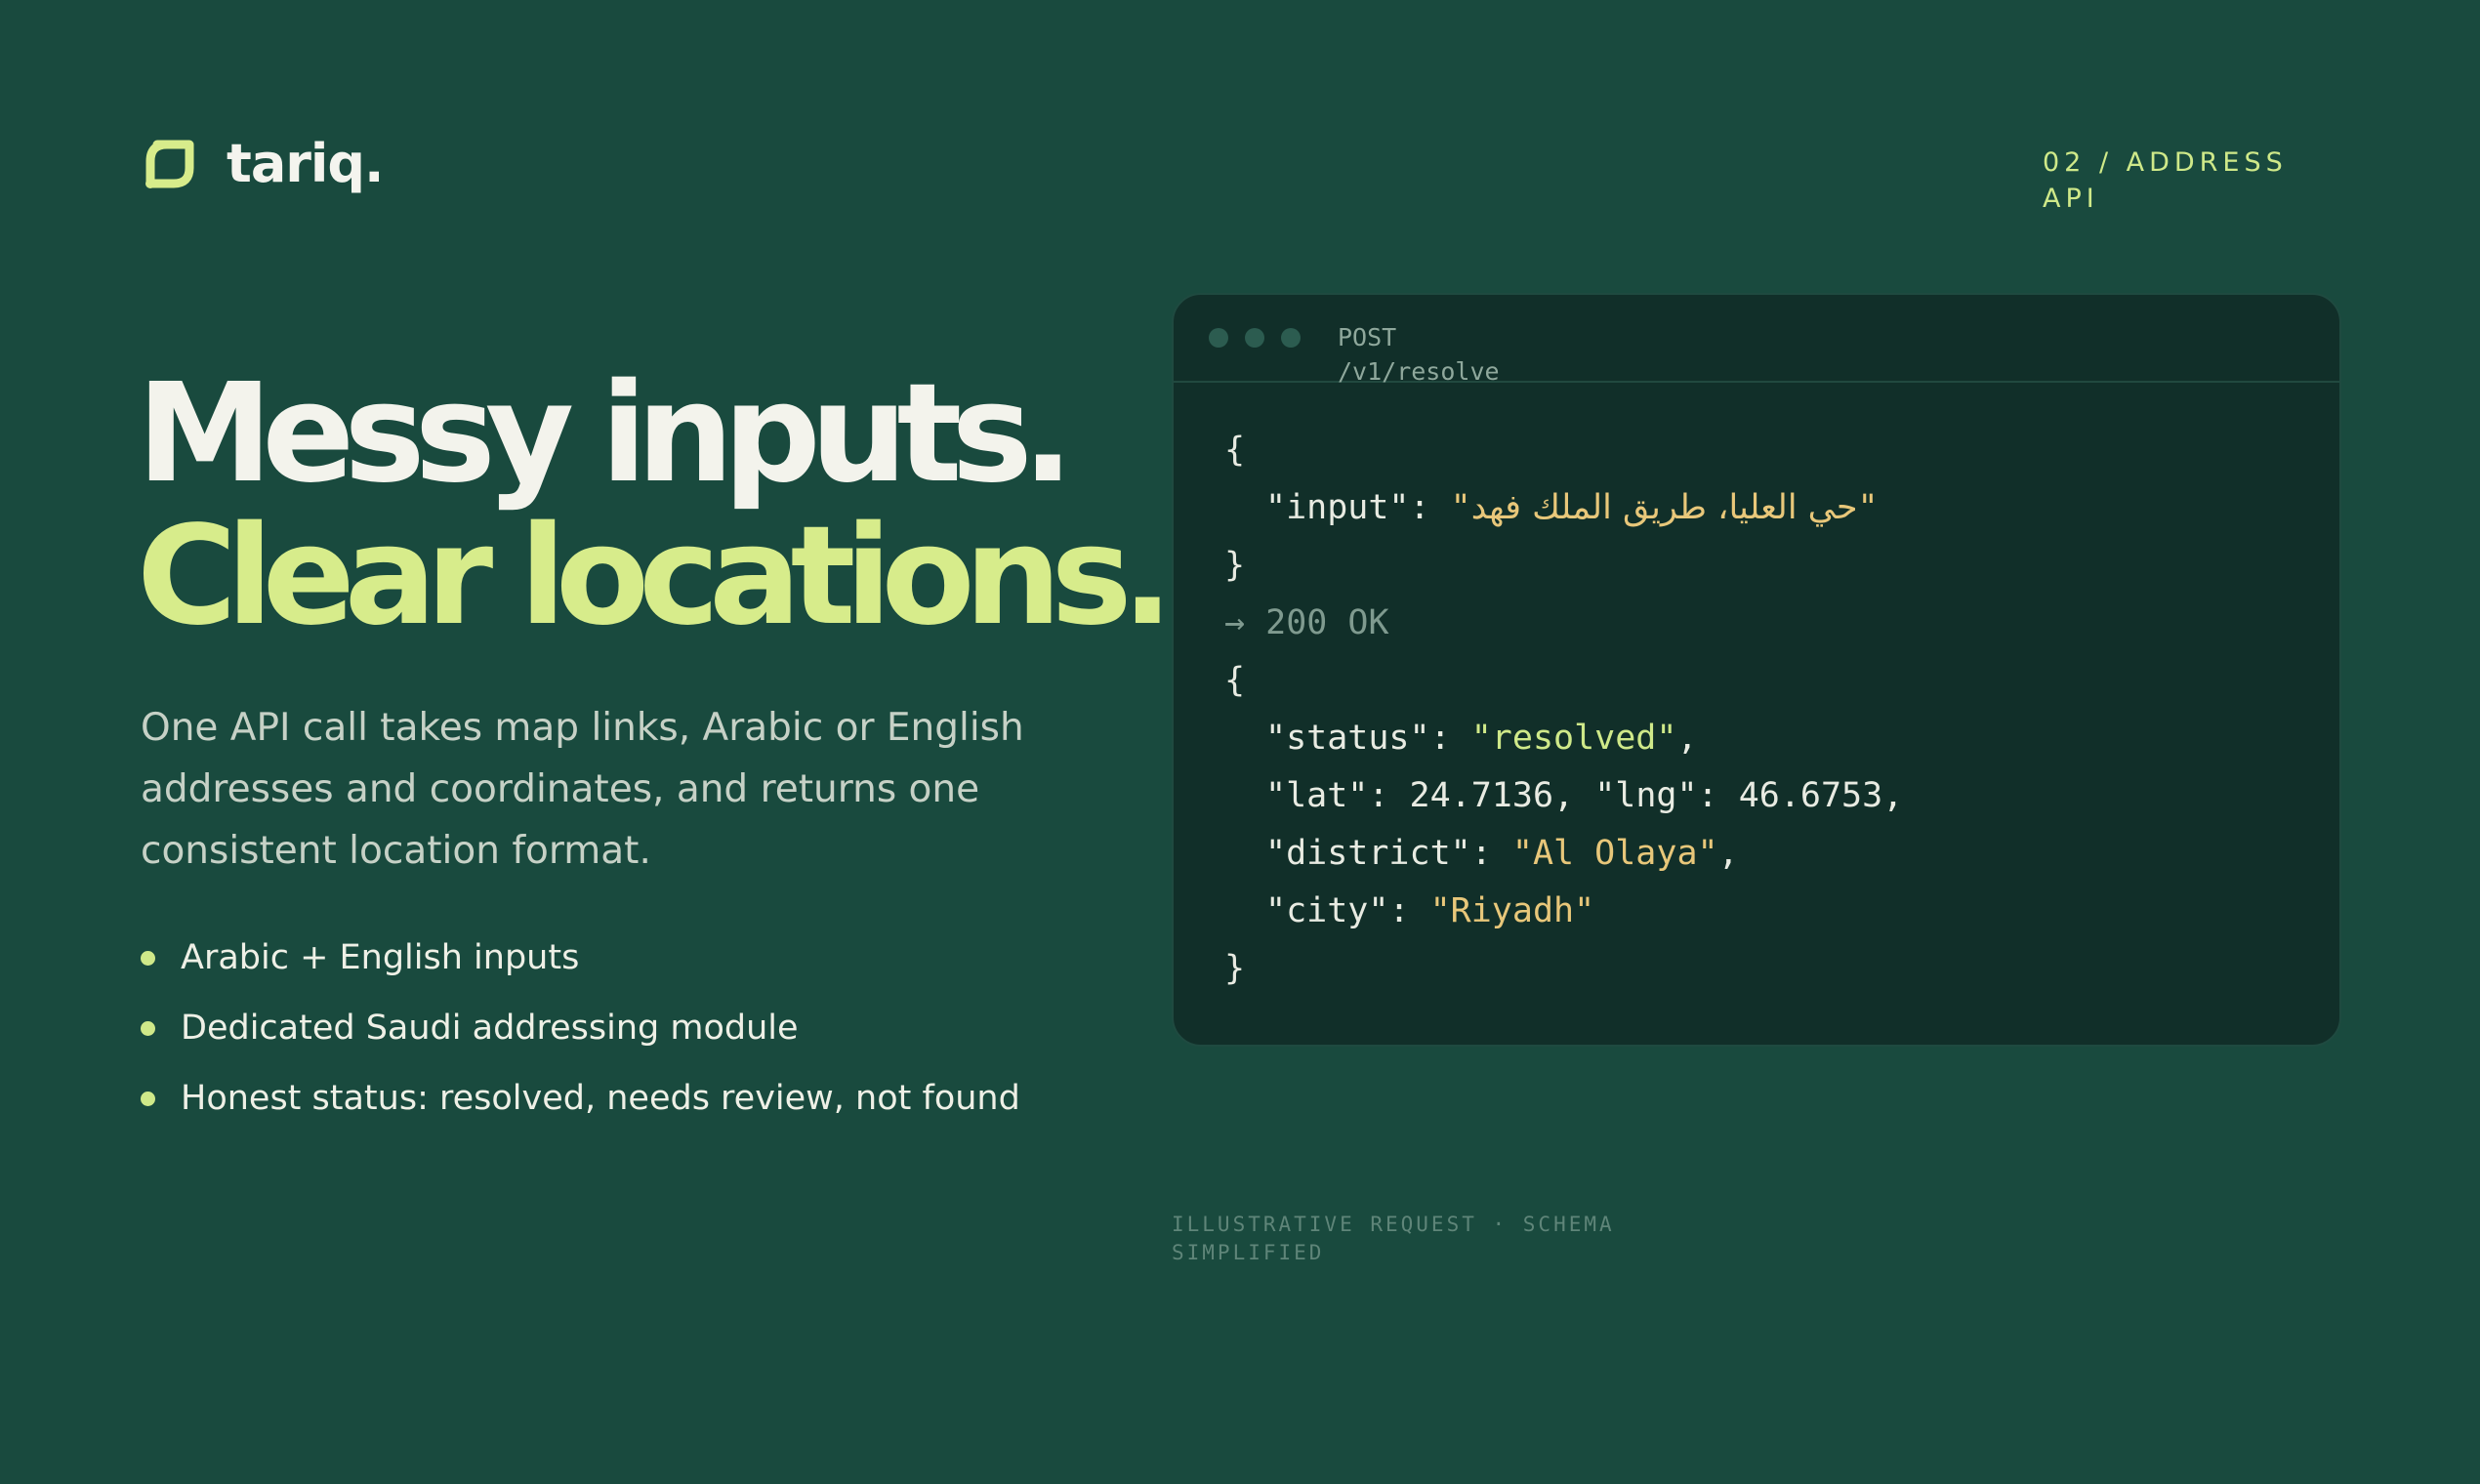  What do you see at coordinates (1317, 796) in the screenshot?
I see `json-key: "lat"` at bounding box center [1317, 796].